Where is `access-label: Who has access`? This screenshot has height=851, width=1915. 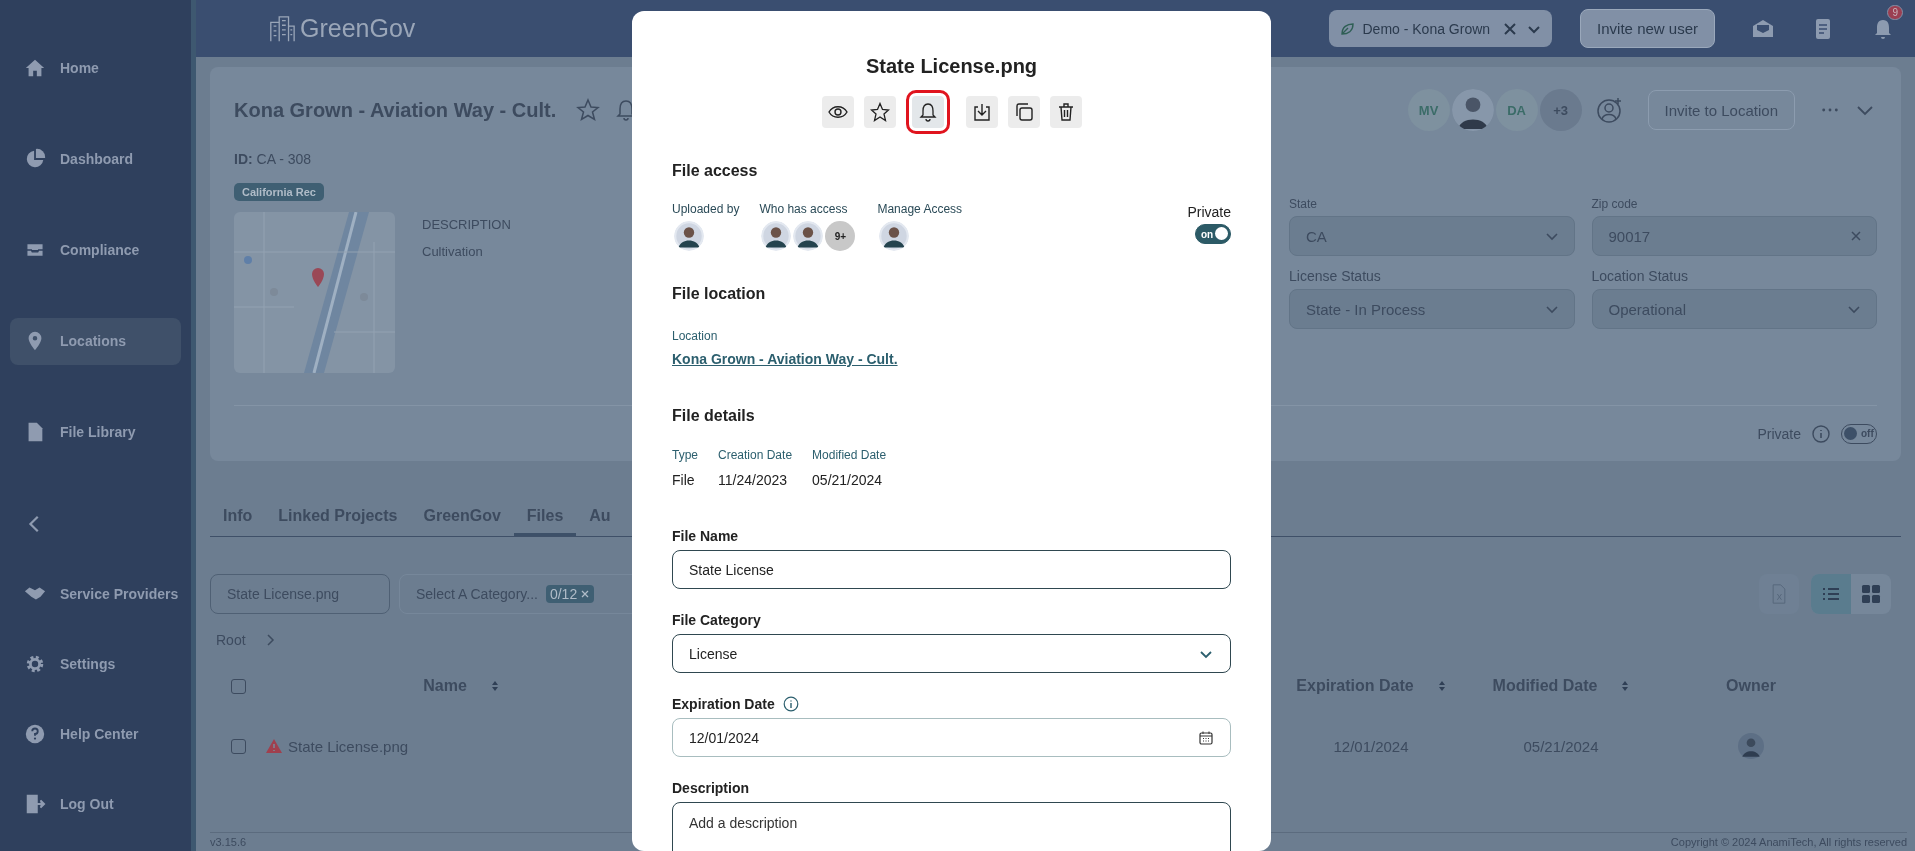 access-label: Who has access is located at coordinates (804, 209).